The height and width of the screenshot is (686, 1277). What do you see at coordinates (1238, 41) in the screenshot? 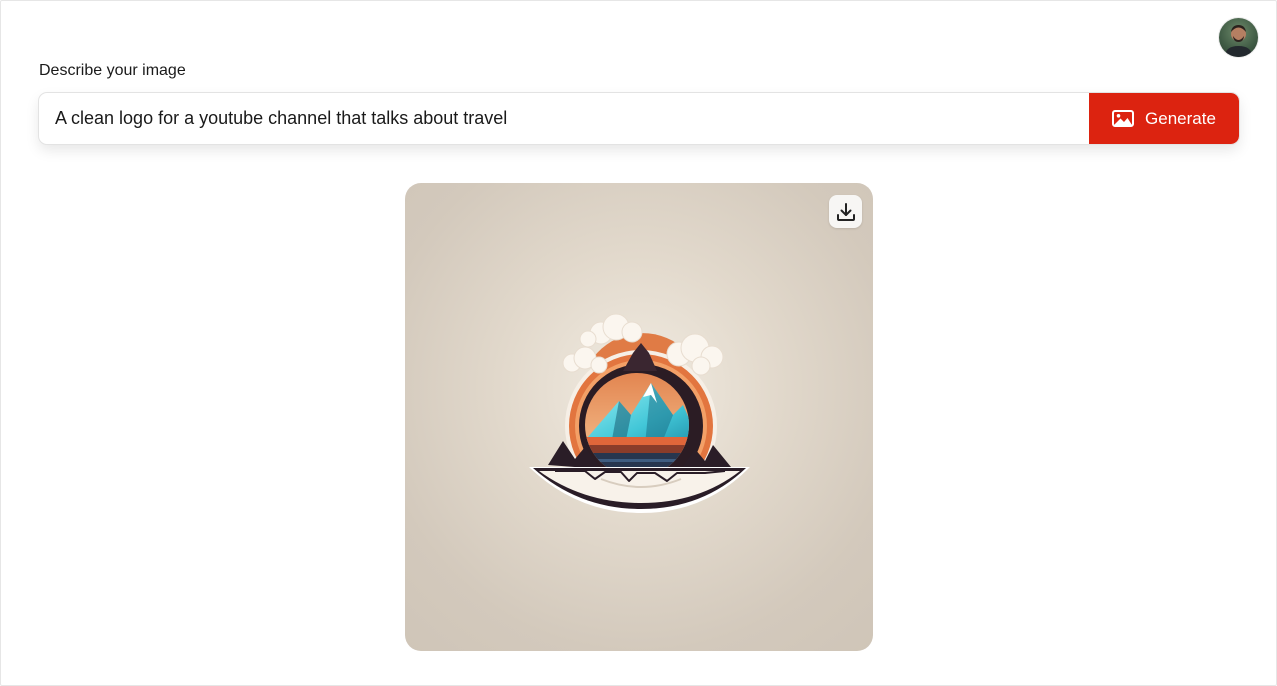
I see `avatar-portrait` at bounding box center [1238, 41].